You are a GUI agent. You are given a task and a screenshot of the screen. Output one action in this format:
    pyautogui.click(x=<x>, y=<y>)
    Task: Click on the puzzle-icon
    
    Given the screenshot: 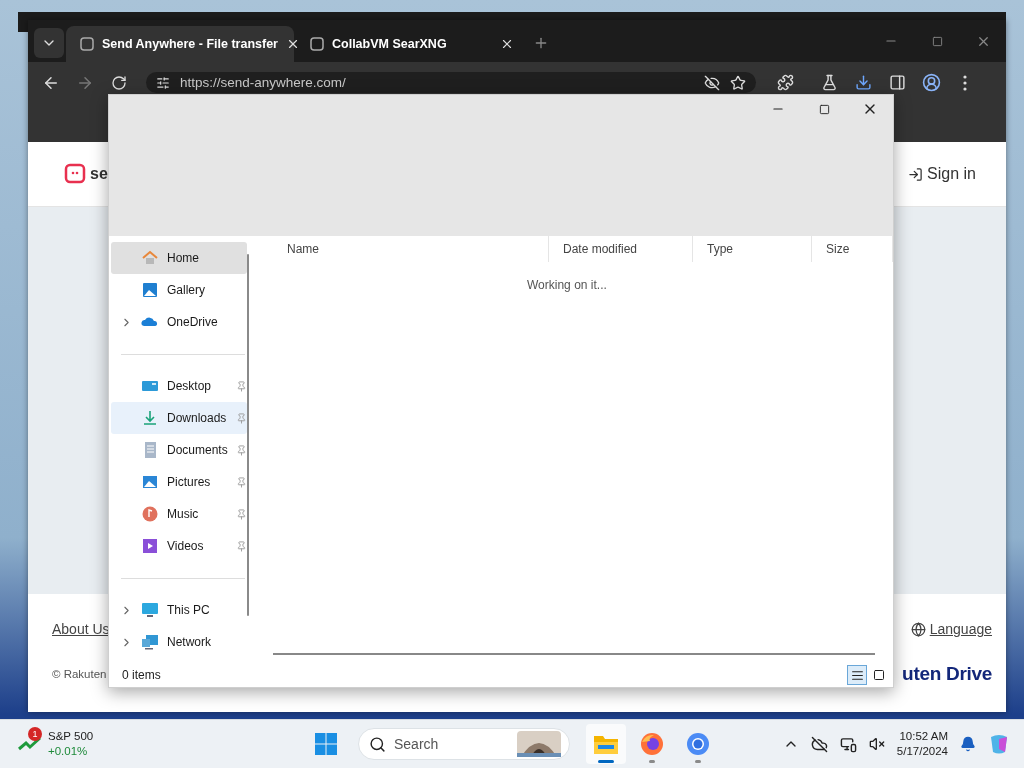 What is the action you would take?
    pyautogui.click(x=785, y=82)
    